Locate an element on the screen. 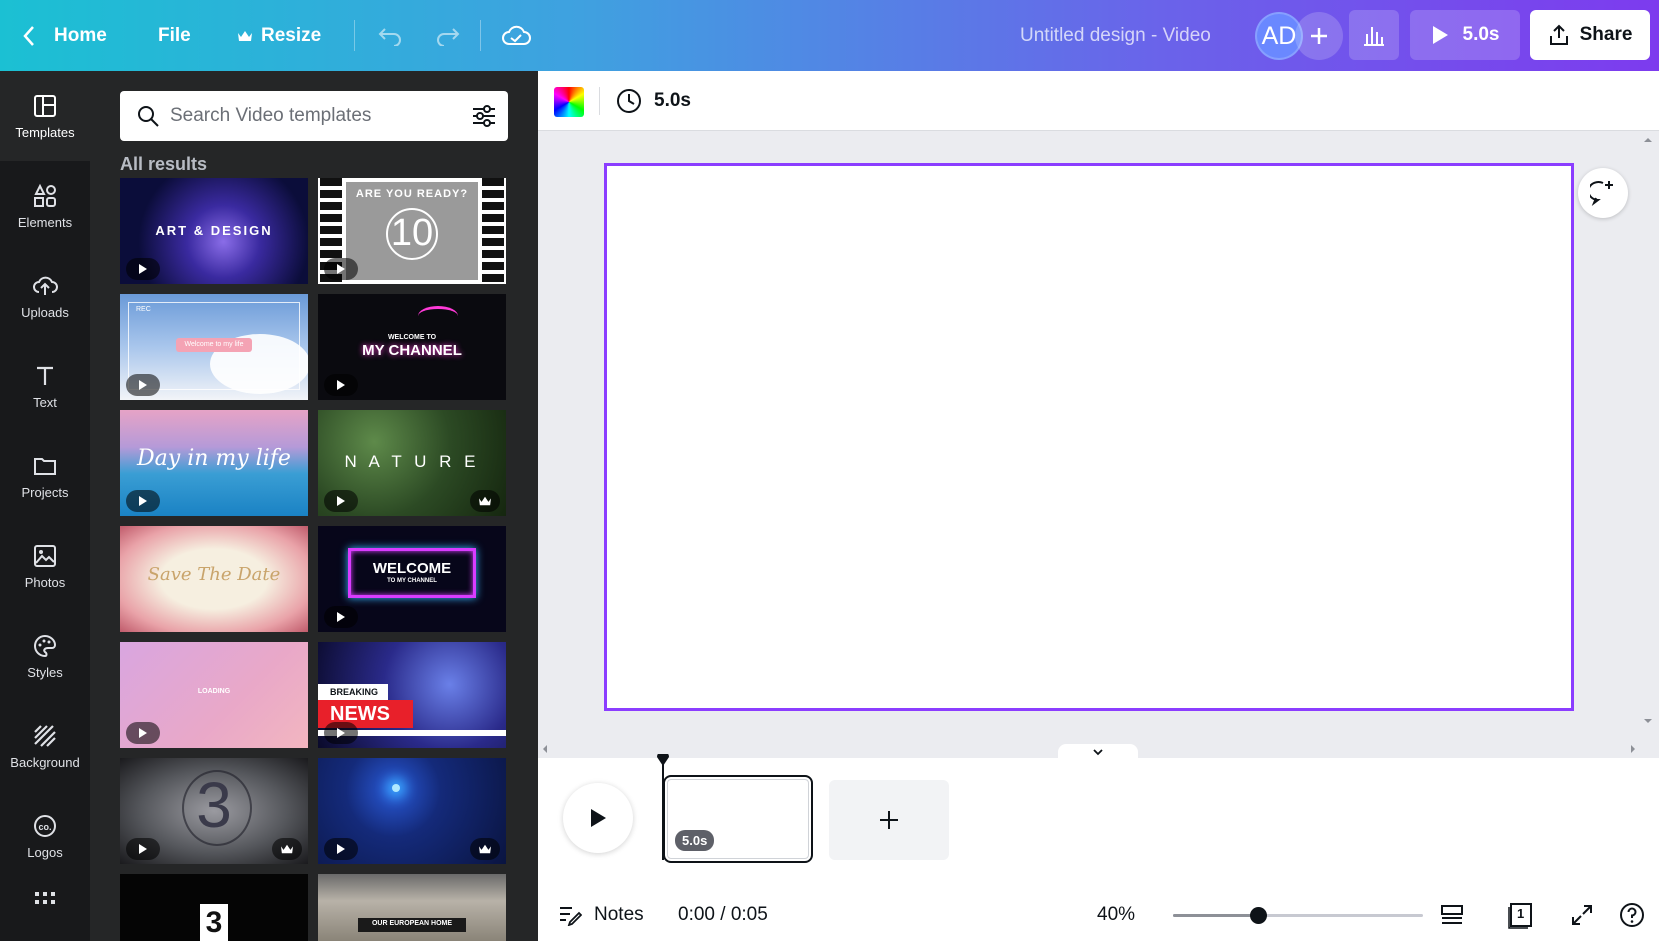 The image size is (1659, 941). template-thumbnail: Save The Date is located at coordinates (214, 579).